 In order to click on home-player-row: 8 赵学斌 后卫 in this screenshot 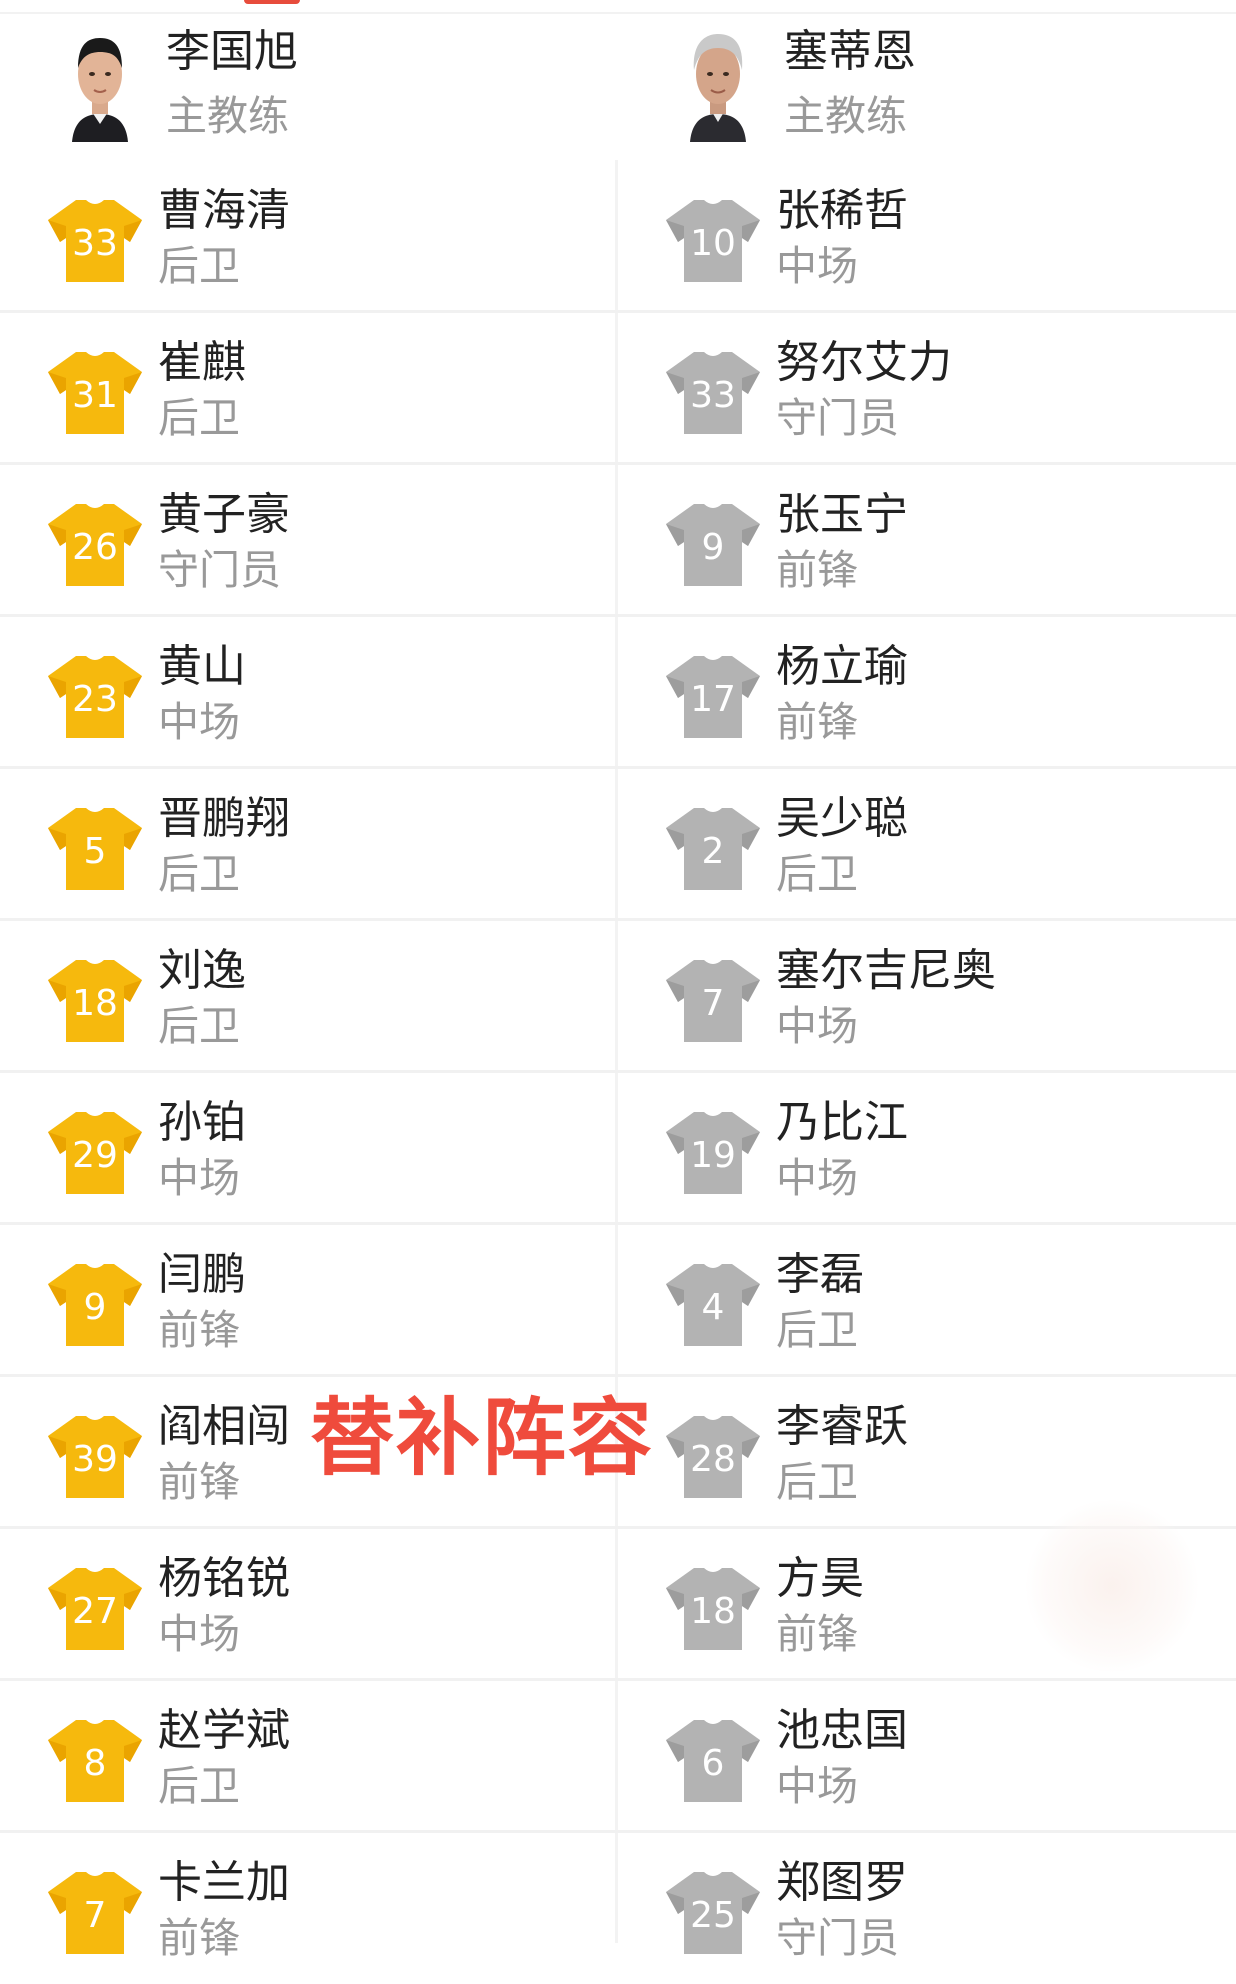, I will do `click(300, 1756)`.